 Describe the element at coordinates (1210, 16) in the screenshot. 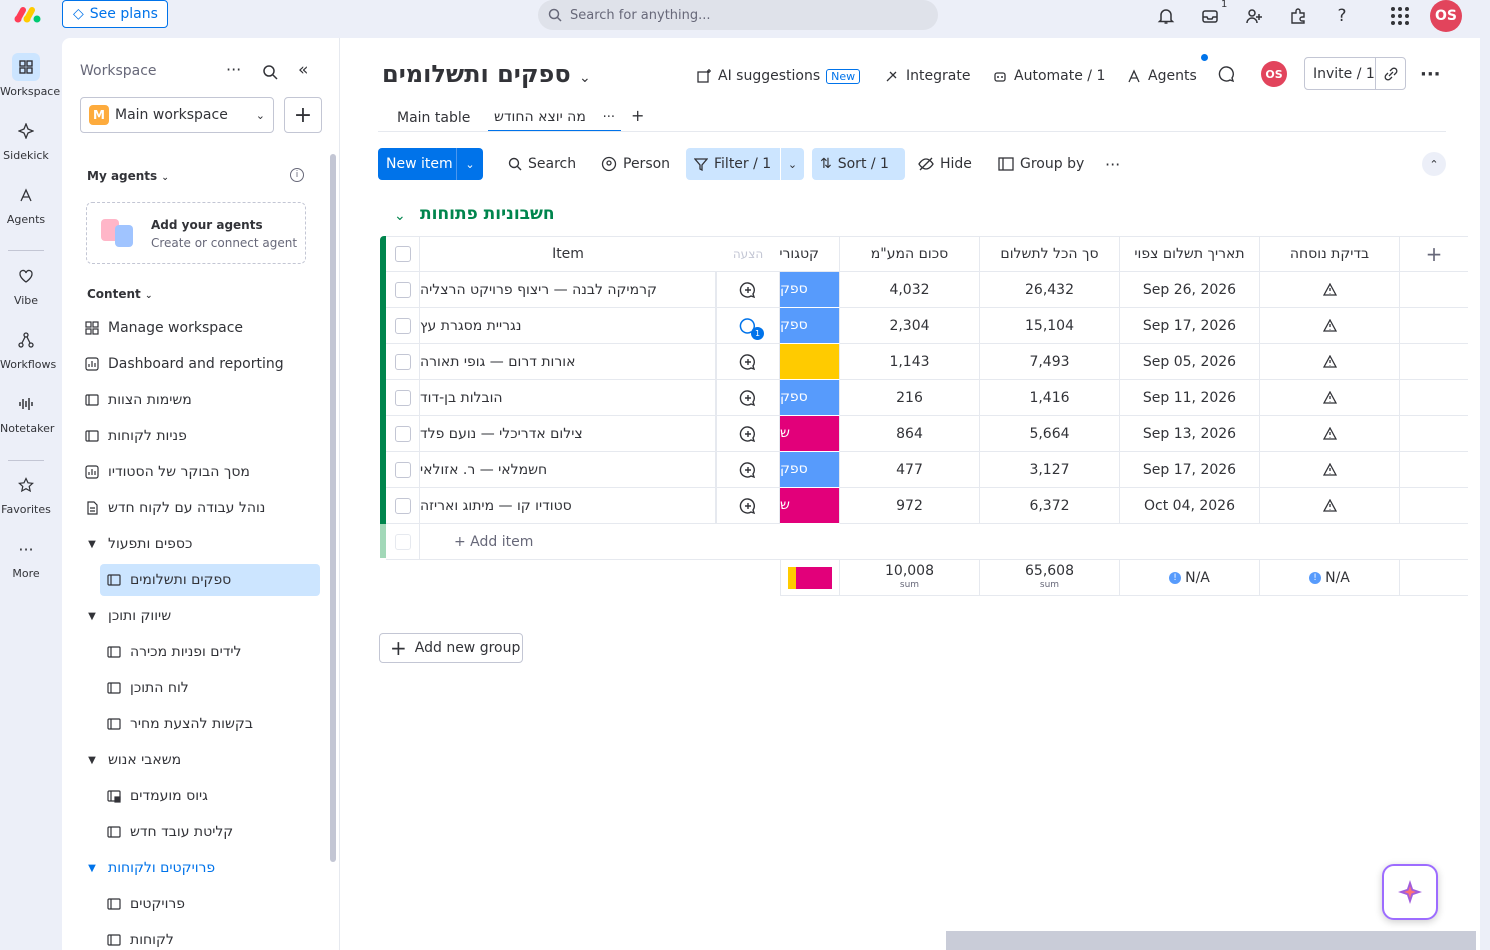

I see `inbox-icon` at that location.